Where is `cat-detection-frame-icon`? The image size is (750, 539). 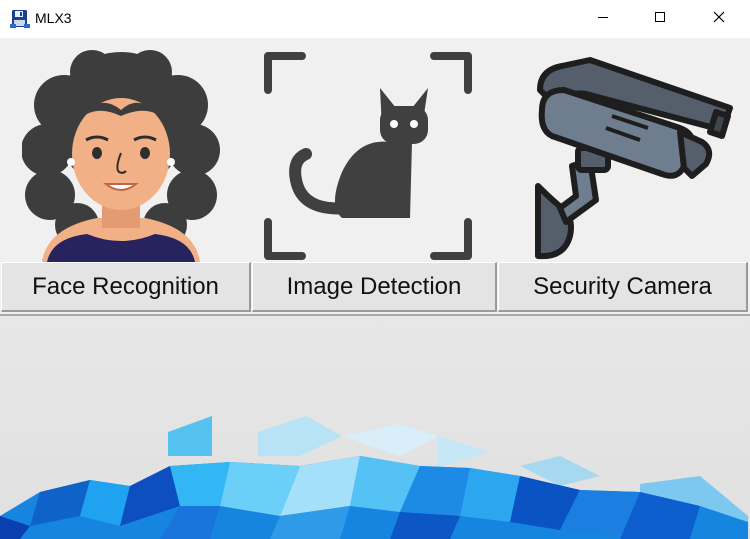 cat-detection-frame-icon is located at coordinates (368, 156).